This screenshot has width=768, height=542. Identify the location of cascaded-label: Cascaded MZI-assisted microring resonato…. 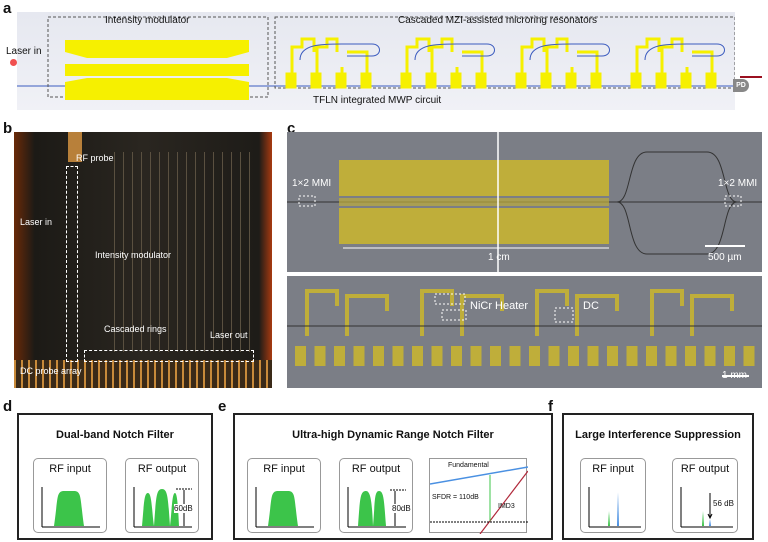
(497, 20).